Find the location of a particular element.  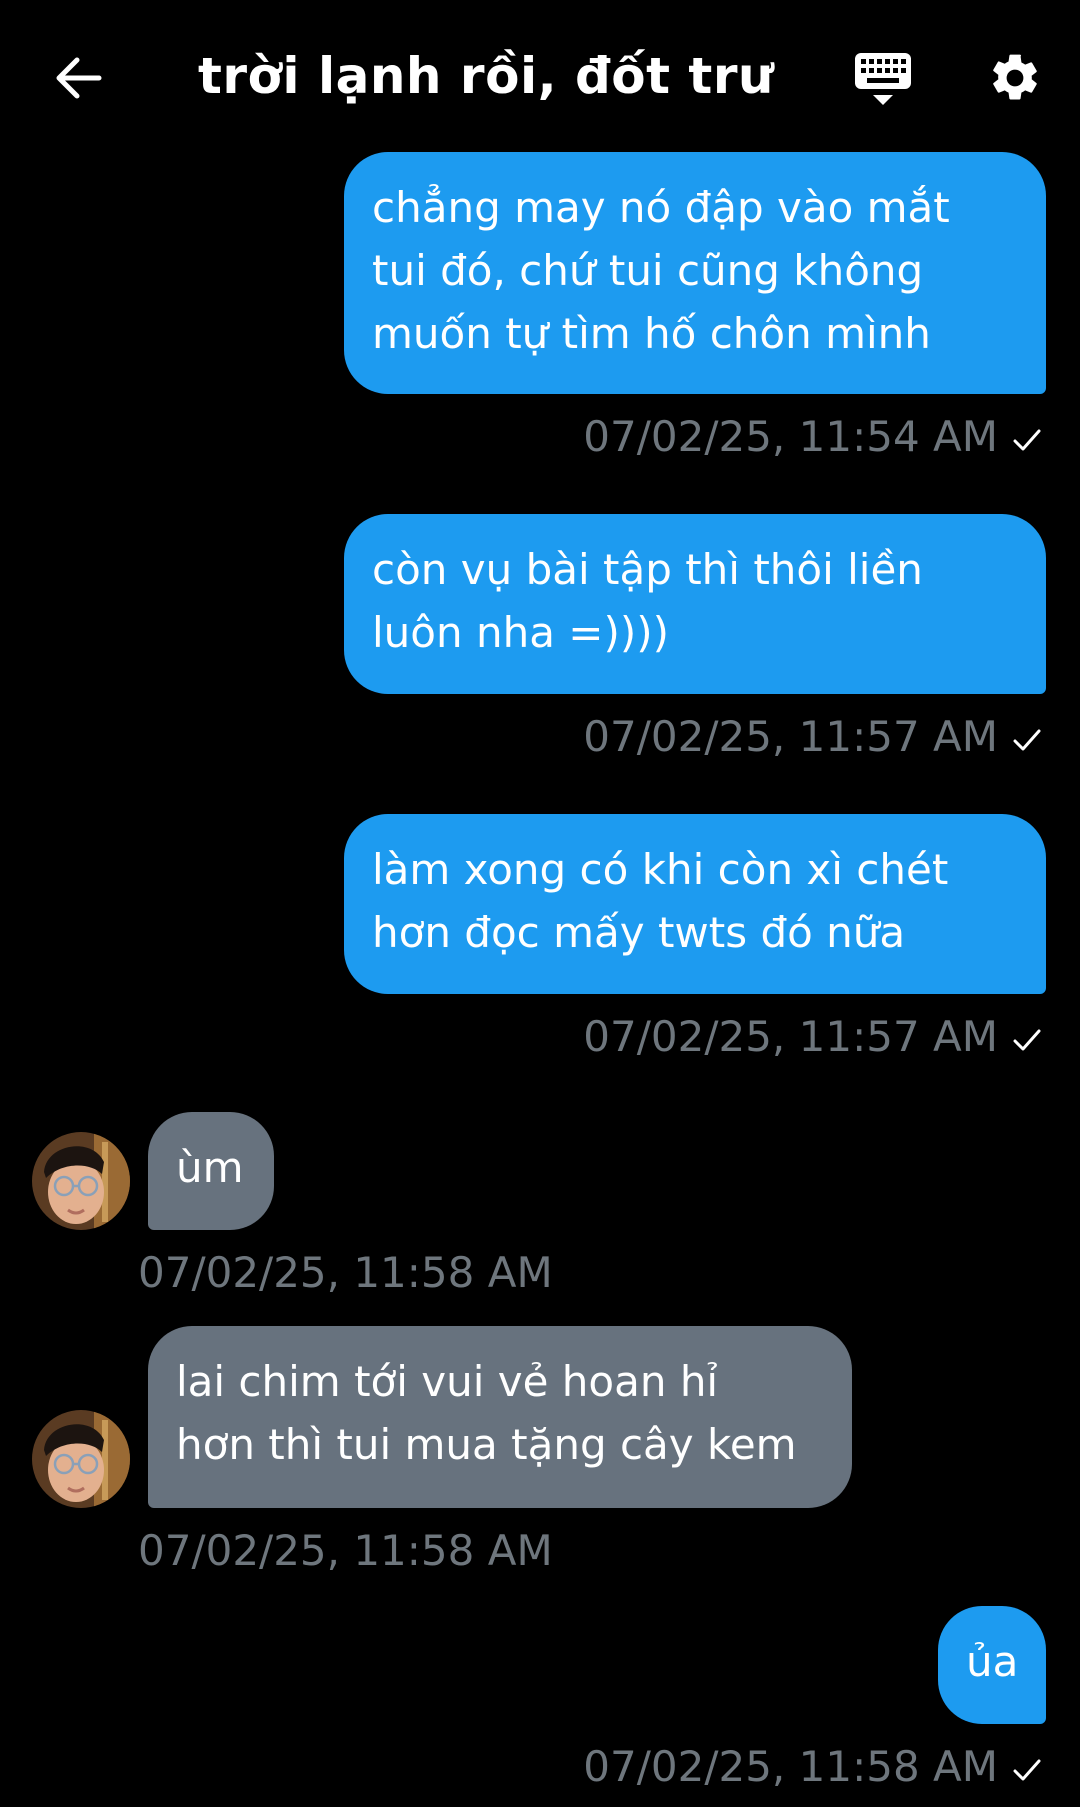

settings-button is located at coordinates (1015, 78).